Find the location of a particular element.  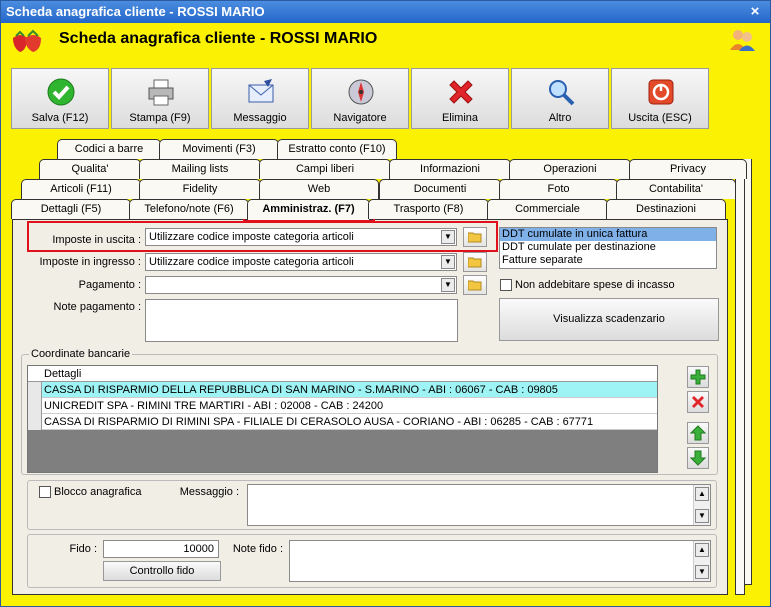

toolbar-button-label: Uscita (ESC) is located at coordinates (660, 118).